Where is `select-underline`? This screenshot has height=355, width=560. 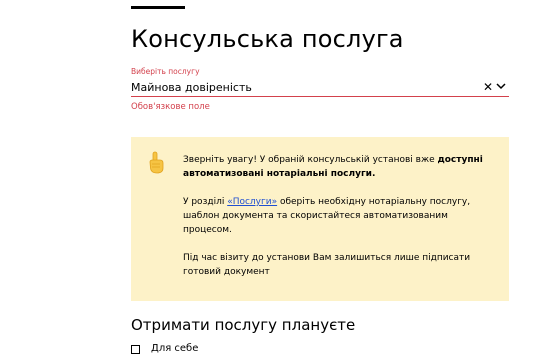 select-underline is located at coordinates (320, 96).